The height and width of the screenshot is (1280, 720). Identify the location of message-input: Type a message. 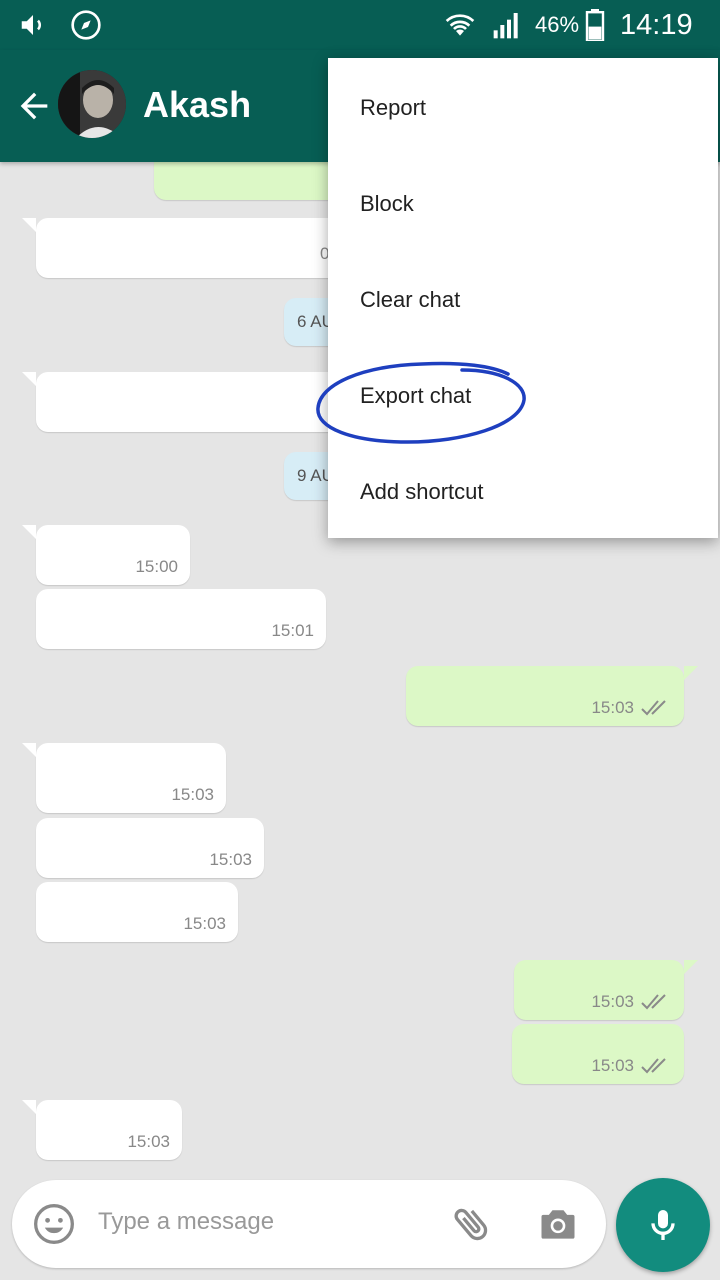
(186, 1222).